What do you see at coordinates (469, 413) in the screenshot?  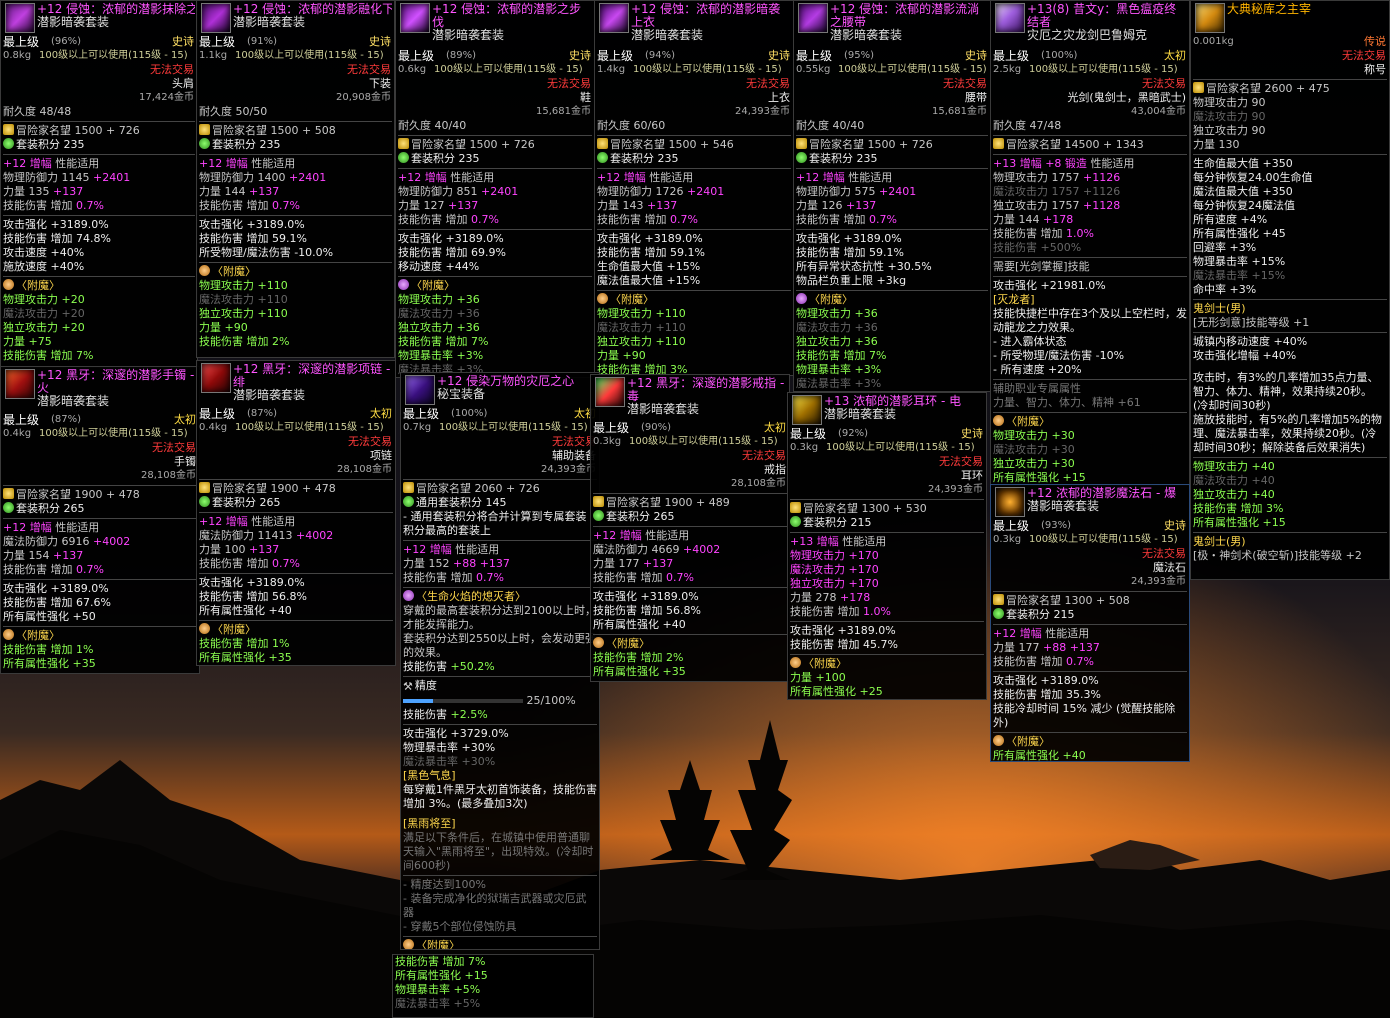 I see `grade-percent: (100%)` at bounding box center [469, 413].